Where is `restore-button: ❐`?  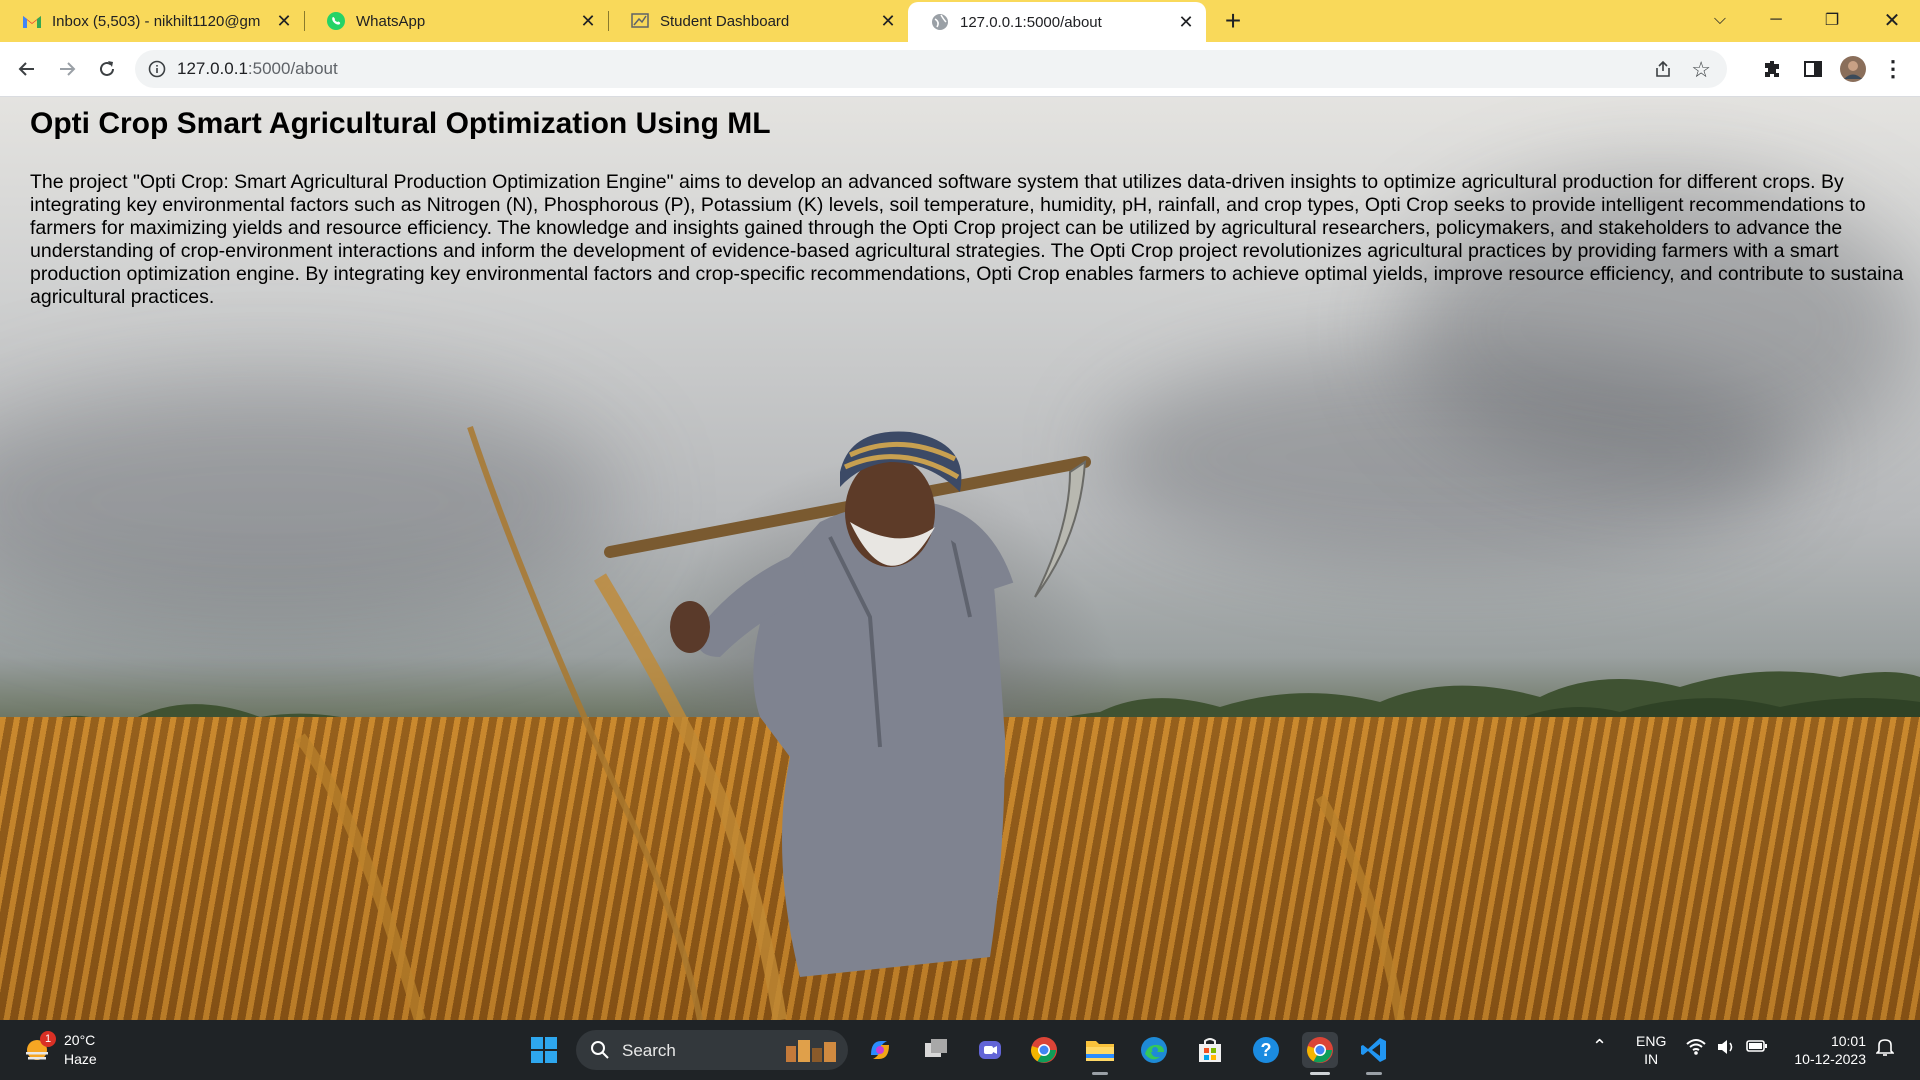 restore-button: ❐ is located at coordinates (1832, 20).